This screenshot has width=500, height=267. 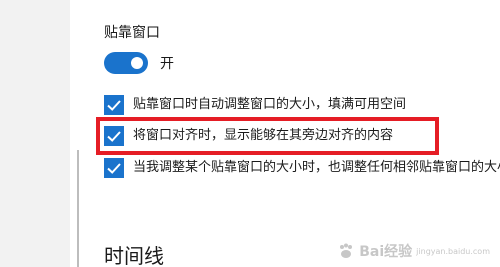 I want to click on navigation-pane, so click(x=35, y=133).